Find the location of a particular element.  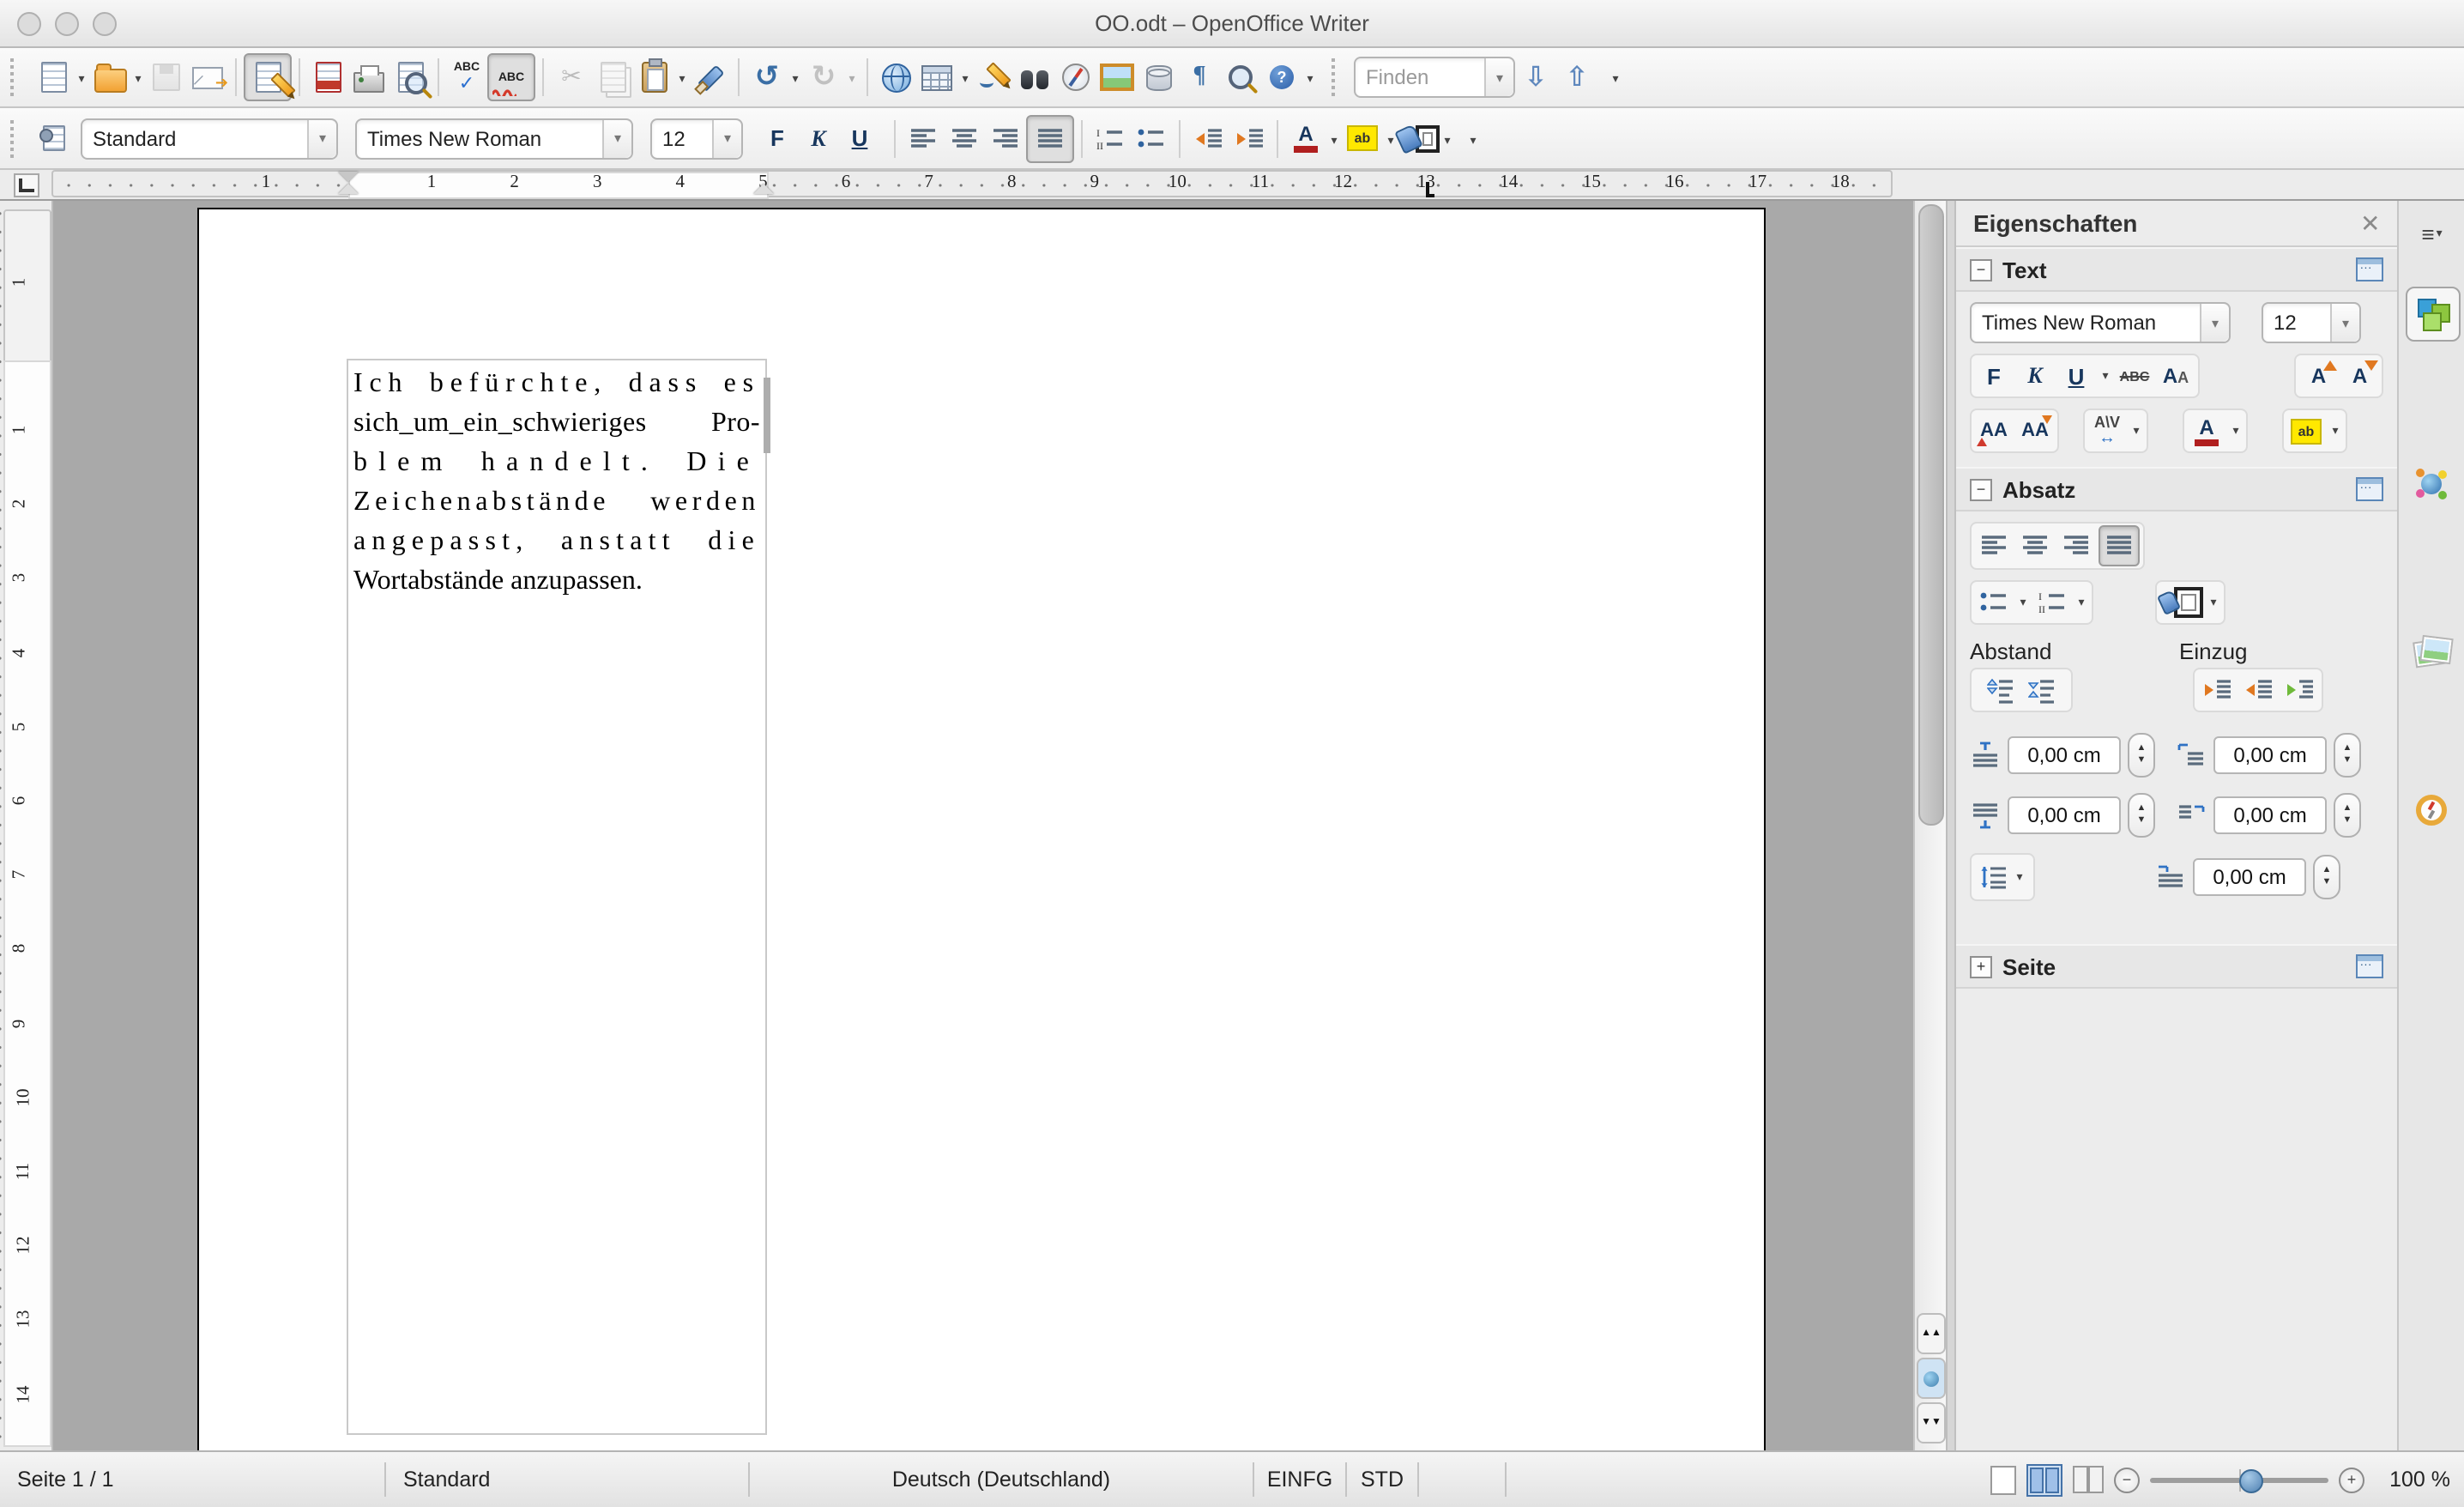

bold-button: F is located at coordinates (777, 138).